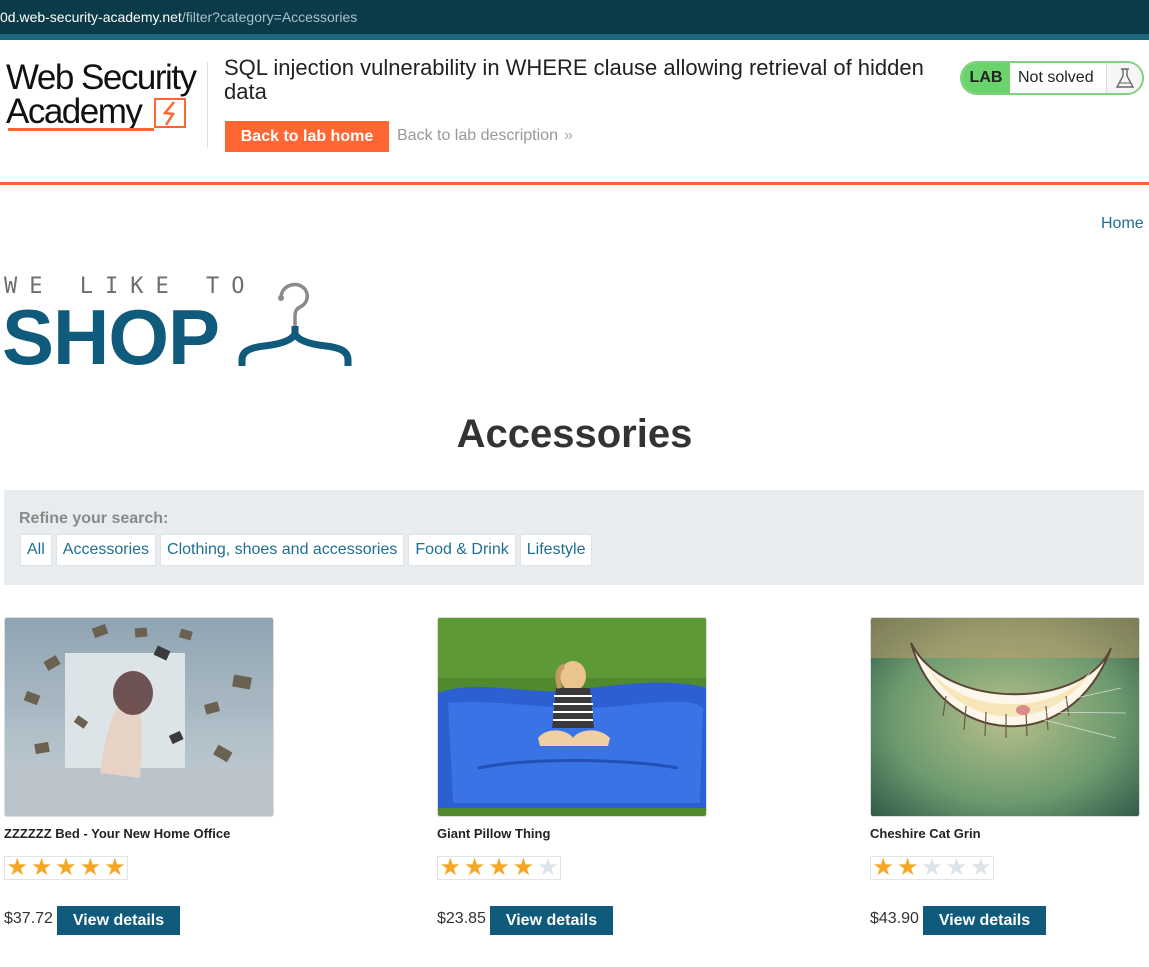  I want to click on page-title: Accessories, so click(574, 434).